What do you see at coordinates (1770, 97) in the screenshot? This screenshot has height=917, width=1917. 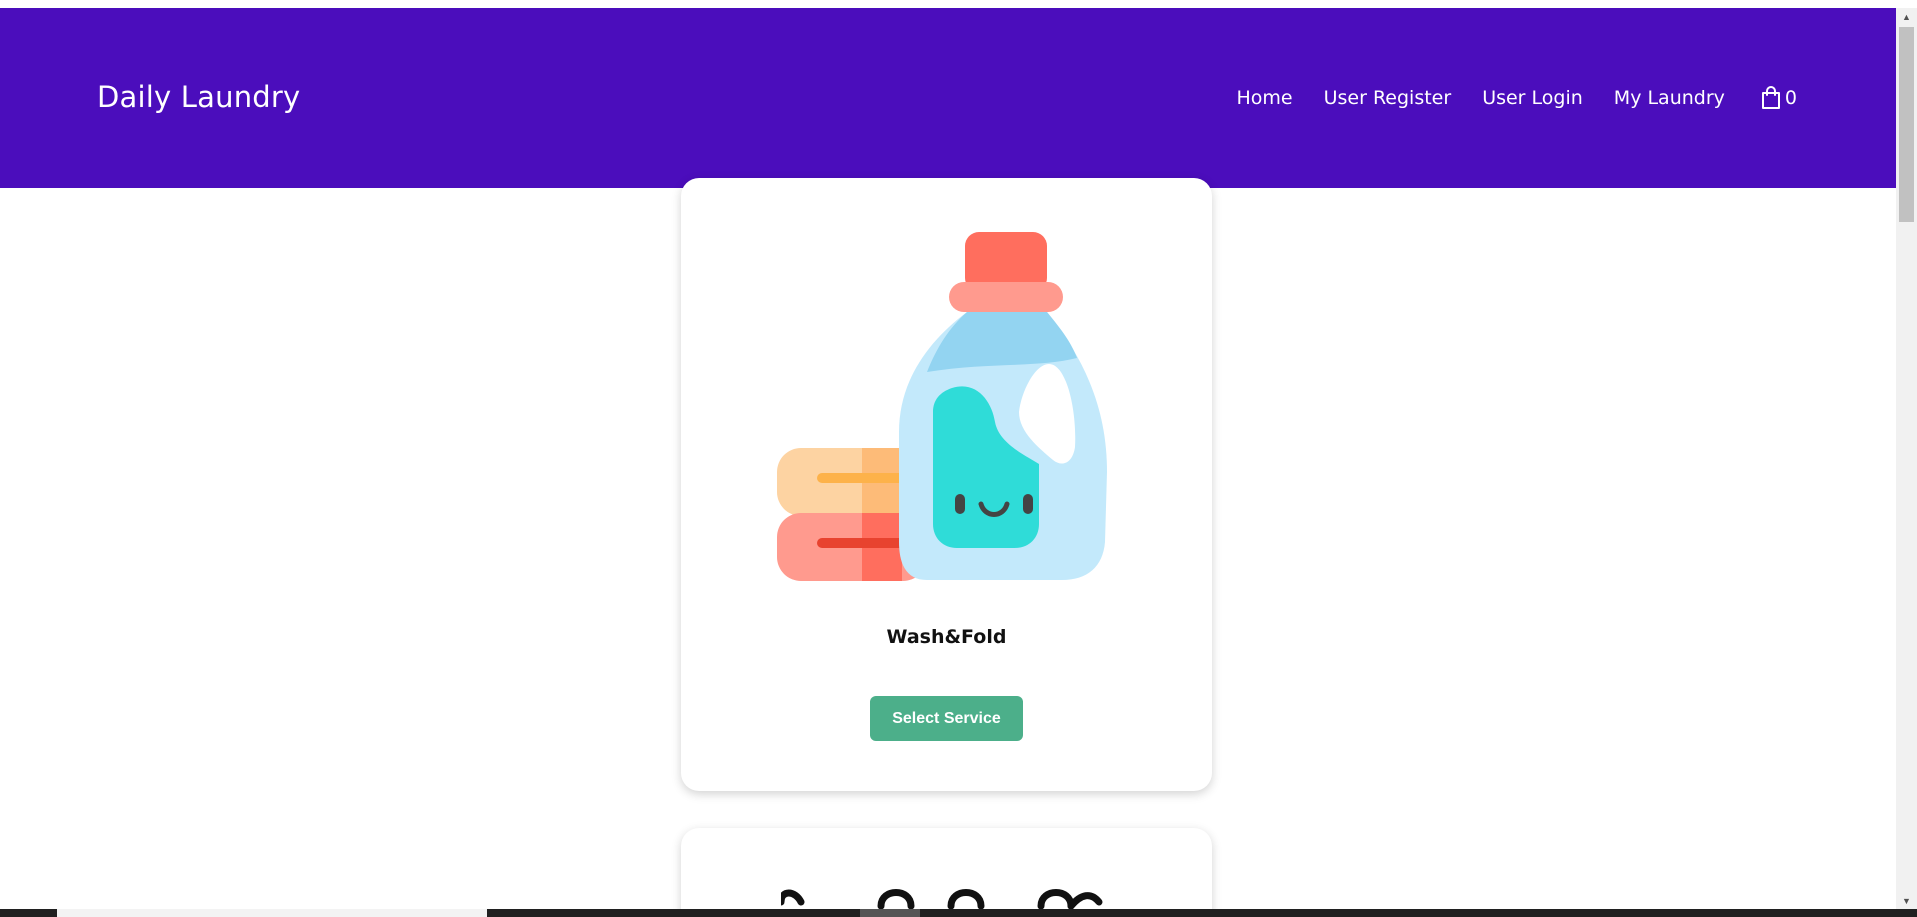 I see `shopping-bag-icon` at bounding box center [1770, 97].